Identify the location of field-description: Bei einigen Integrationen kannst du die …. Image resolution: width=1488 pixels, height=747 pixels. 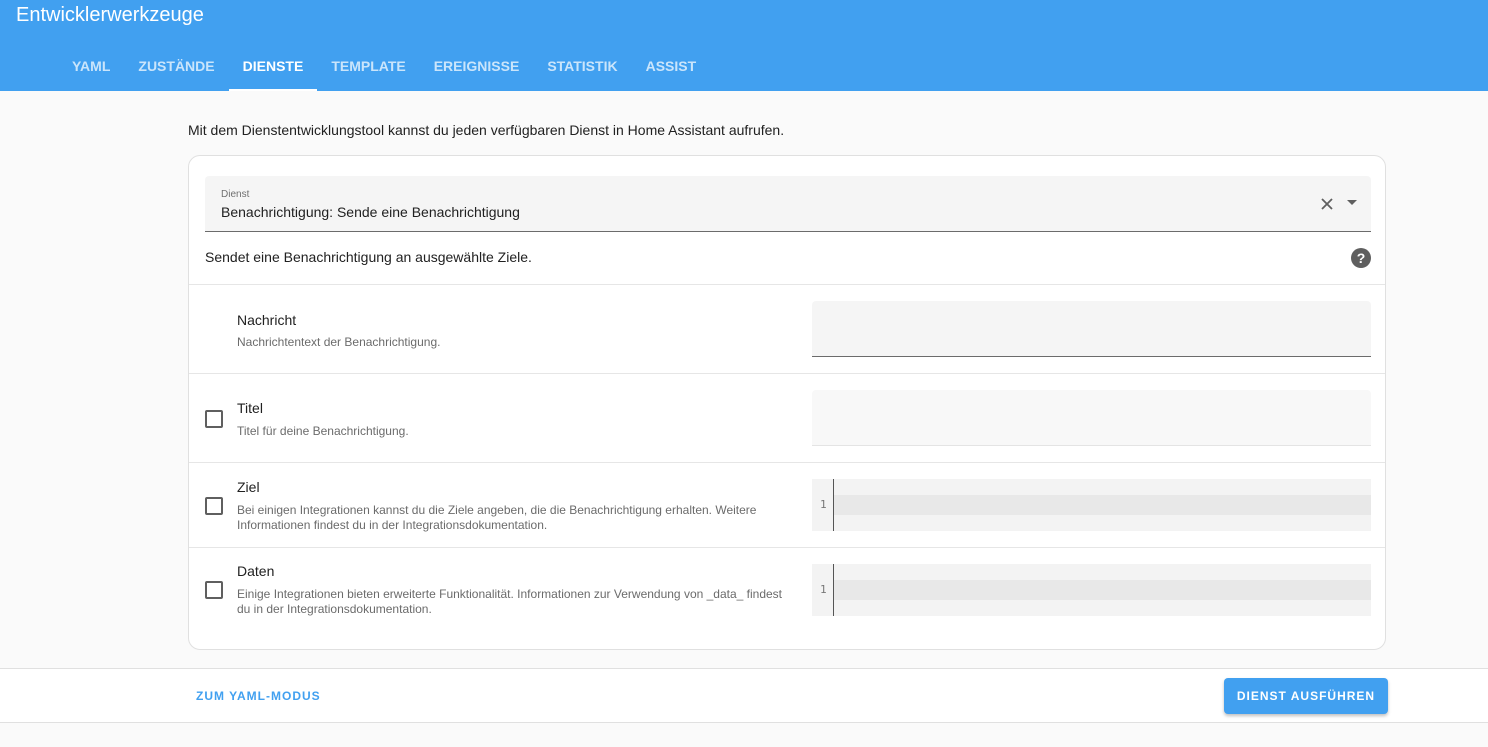
(497, 517).